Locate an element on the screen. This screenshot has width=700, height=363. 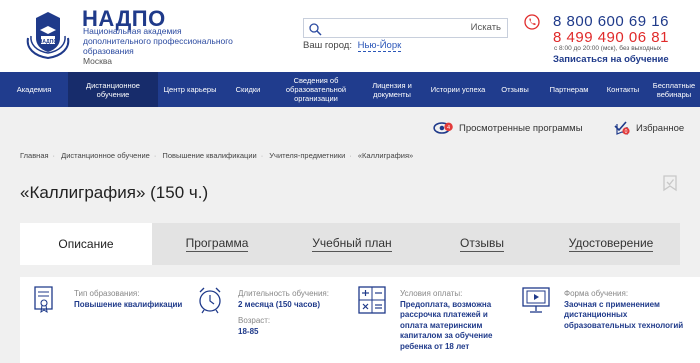
city-label: Ваш город: is located at coordinates (327, 45).